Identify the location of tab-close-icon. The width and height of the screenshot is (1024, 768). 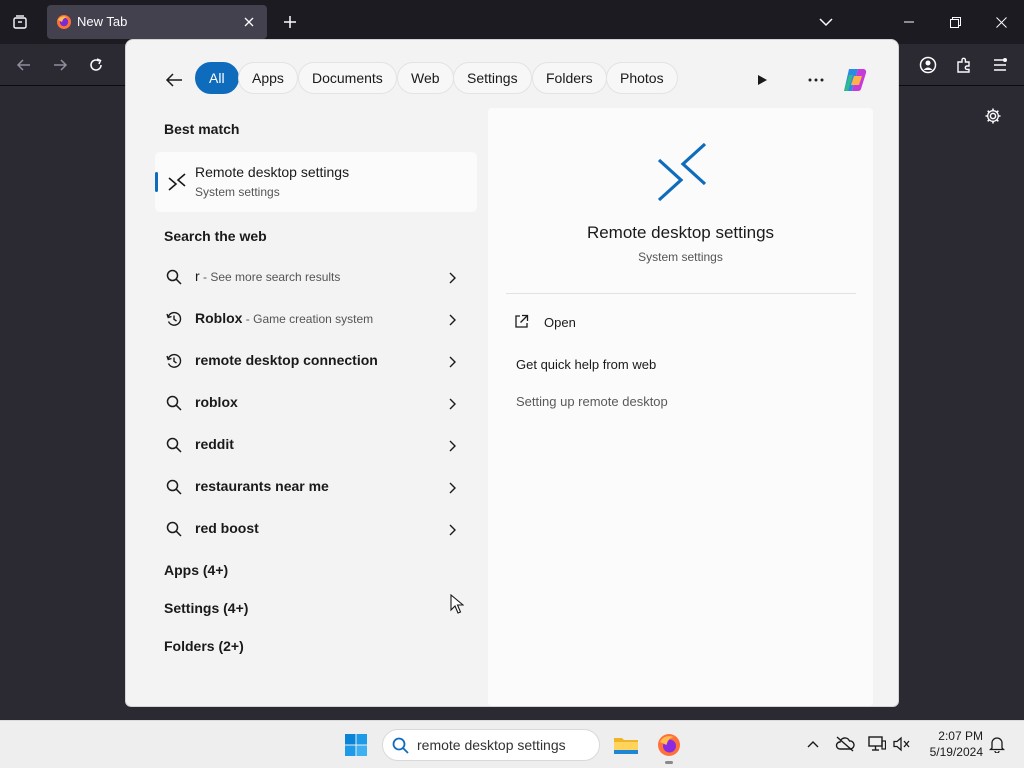
(249, 22).